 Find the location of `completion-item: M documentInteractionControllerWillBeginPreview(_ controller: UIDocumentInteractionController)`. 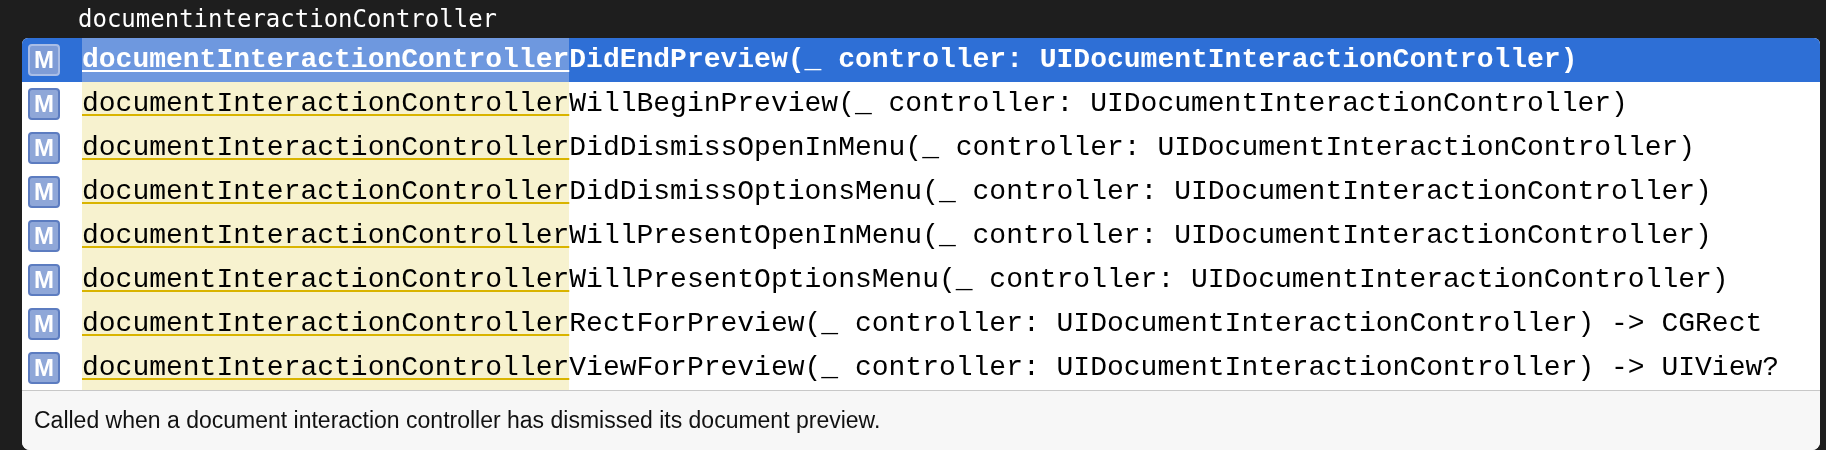

completion-item: M documentInteractionControllerWillBeginPreview(_ controller: UIDocumentInteractionController) is located at coordinates (921, 104).